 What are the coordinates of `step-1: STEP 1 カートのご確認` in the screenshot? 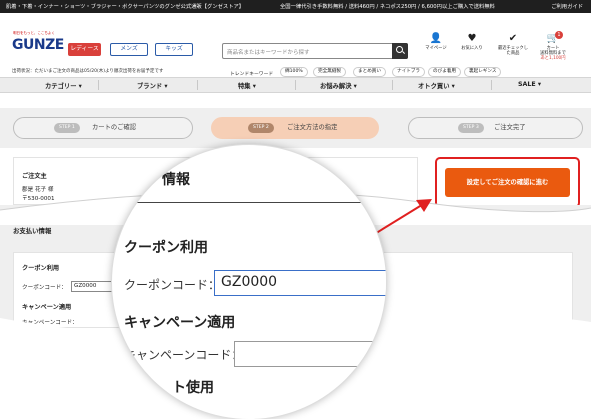 It's located at (103, 128).